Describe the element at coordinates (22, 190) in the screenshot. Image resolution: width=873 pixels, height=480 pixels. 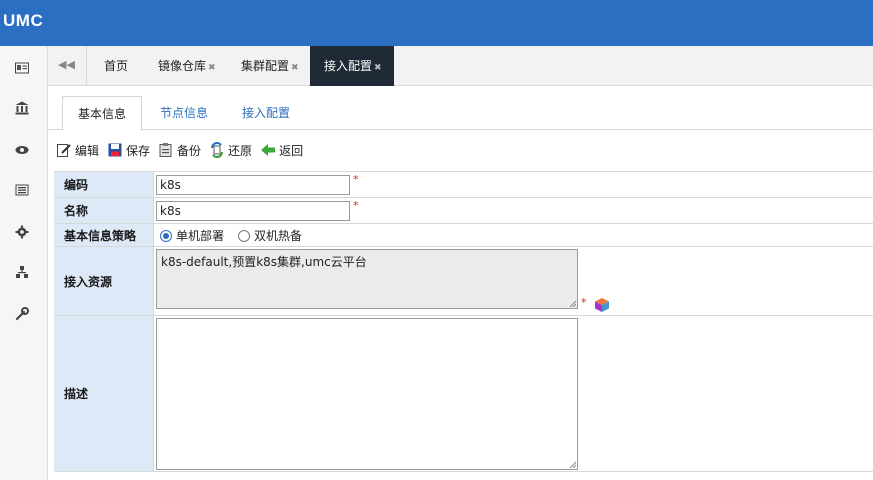
I see `list-icon` at that location.